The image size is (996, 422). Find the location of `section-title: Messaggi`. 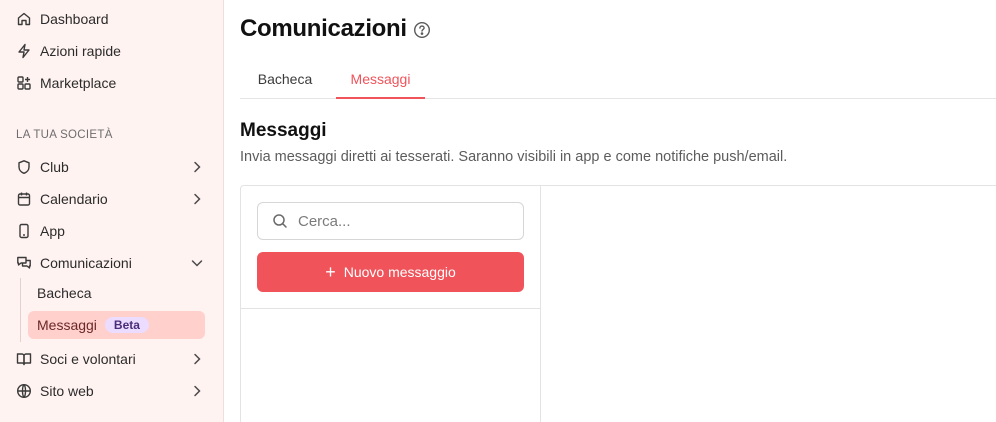

section-title: Messaggi is located at coordinates (283, 130).